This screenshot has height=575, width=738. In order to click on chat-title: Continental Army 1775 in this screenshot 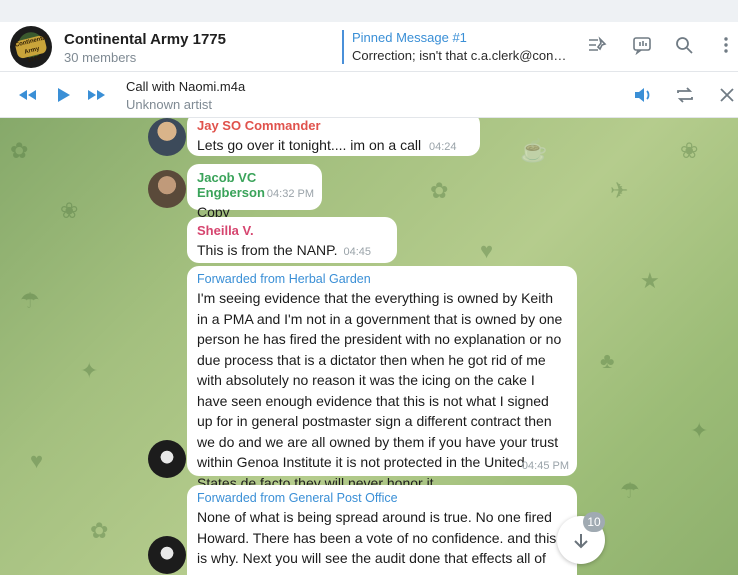, I will do `click(145, 39)`.